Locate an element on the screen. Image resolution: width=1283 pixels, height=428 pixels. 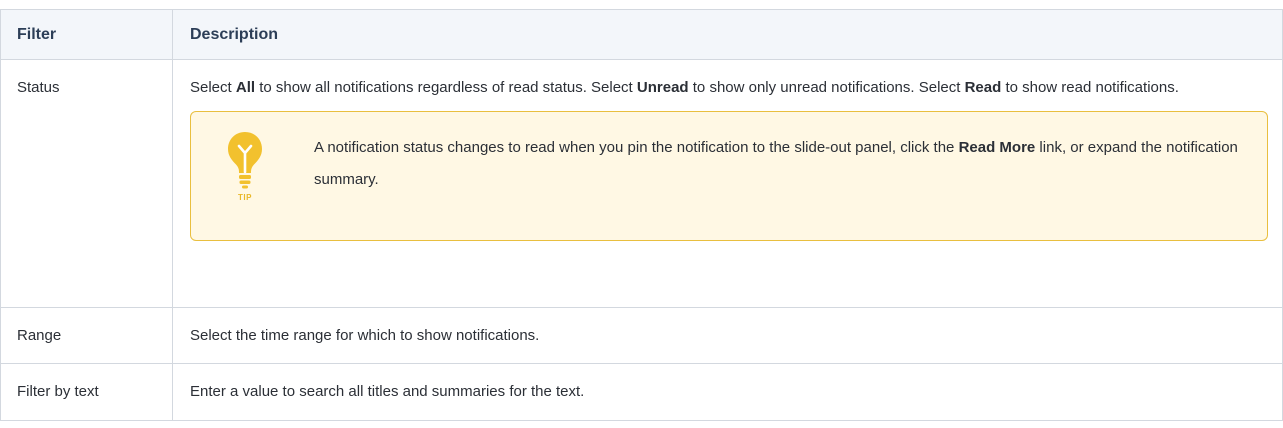
bold-term-unread: Unread is located at coordinates (662, 87).